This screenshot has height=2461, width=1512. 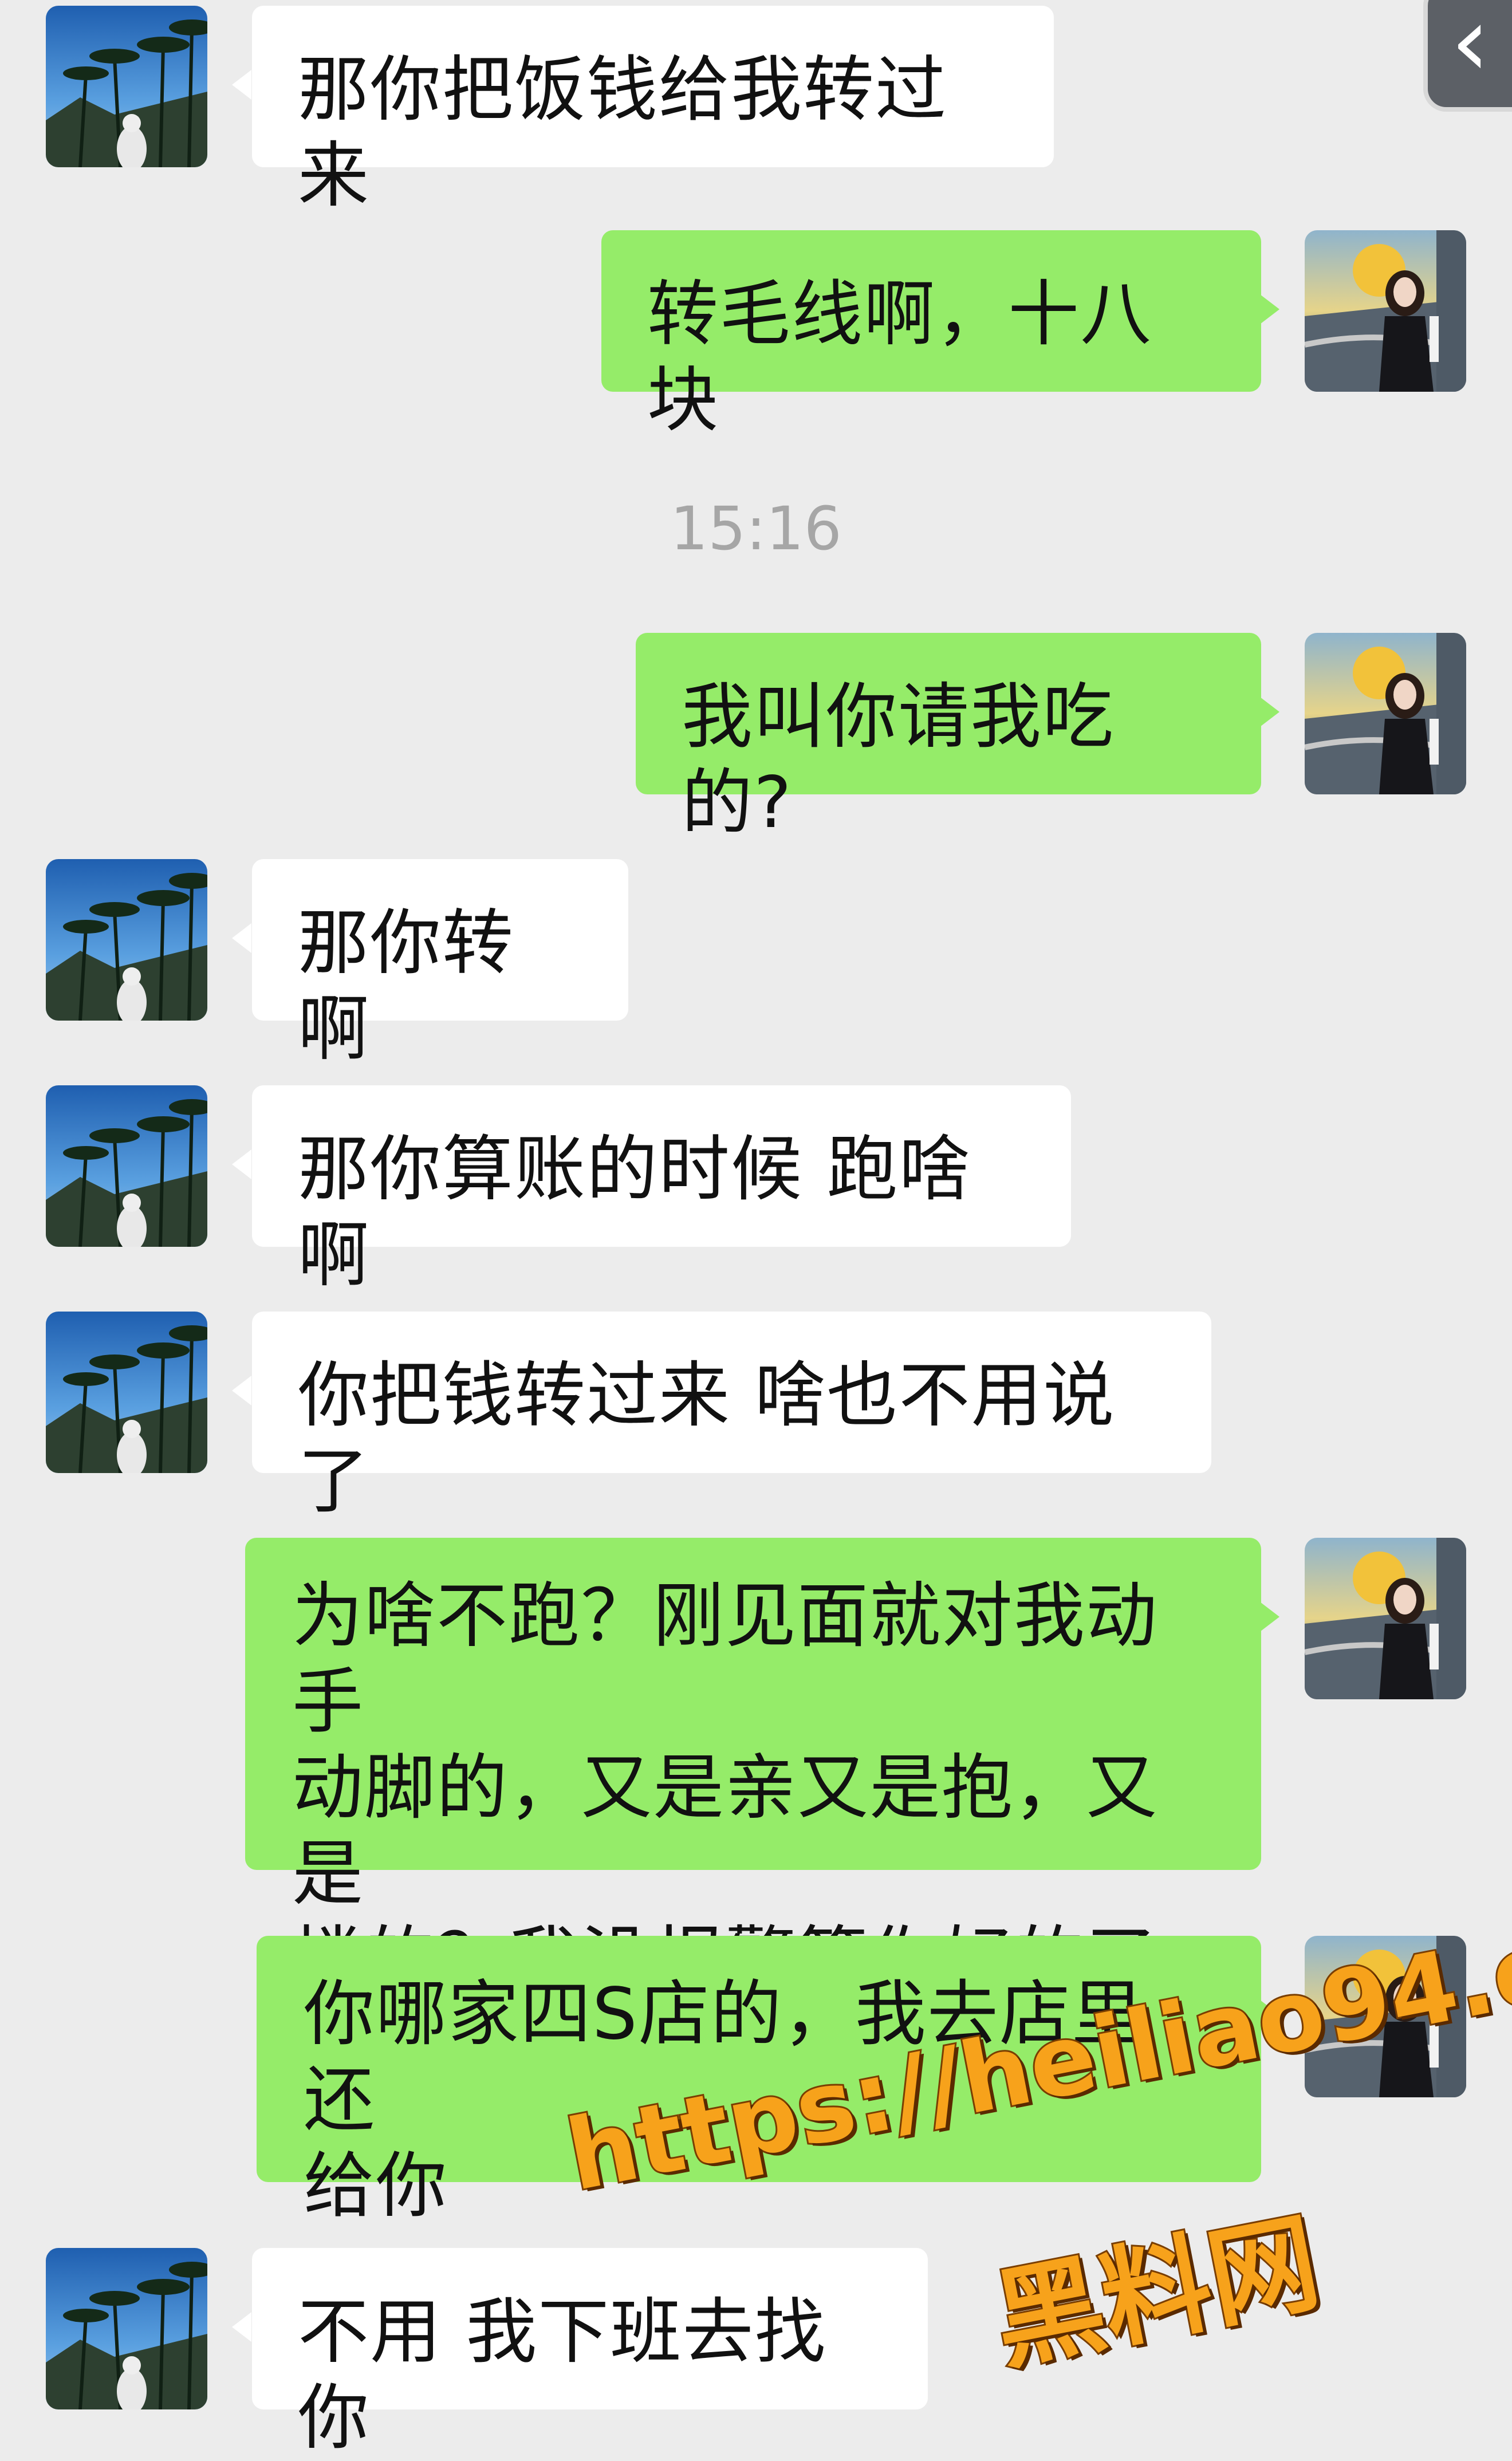 I want to click on message-line: 动脚的，又是亲又是抱，又是, so click(x=726, y=1831).